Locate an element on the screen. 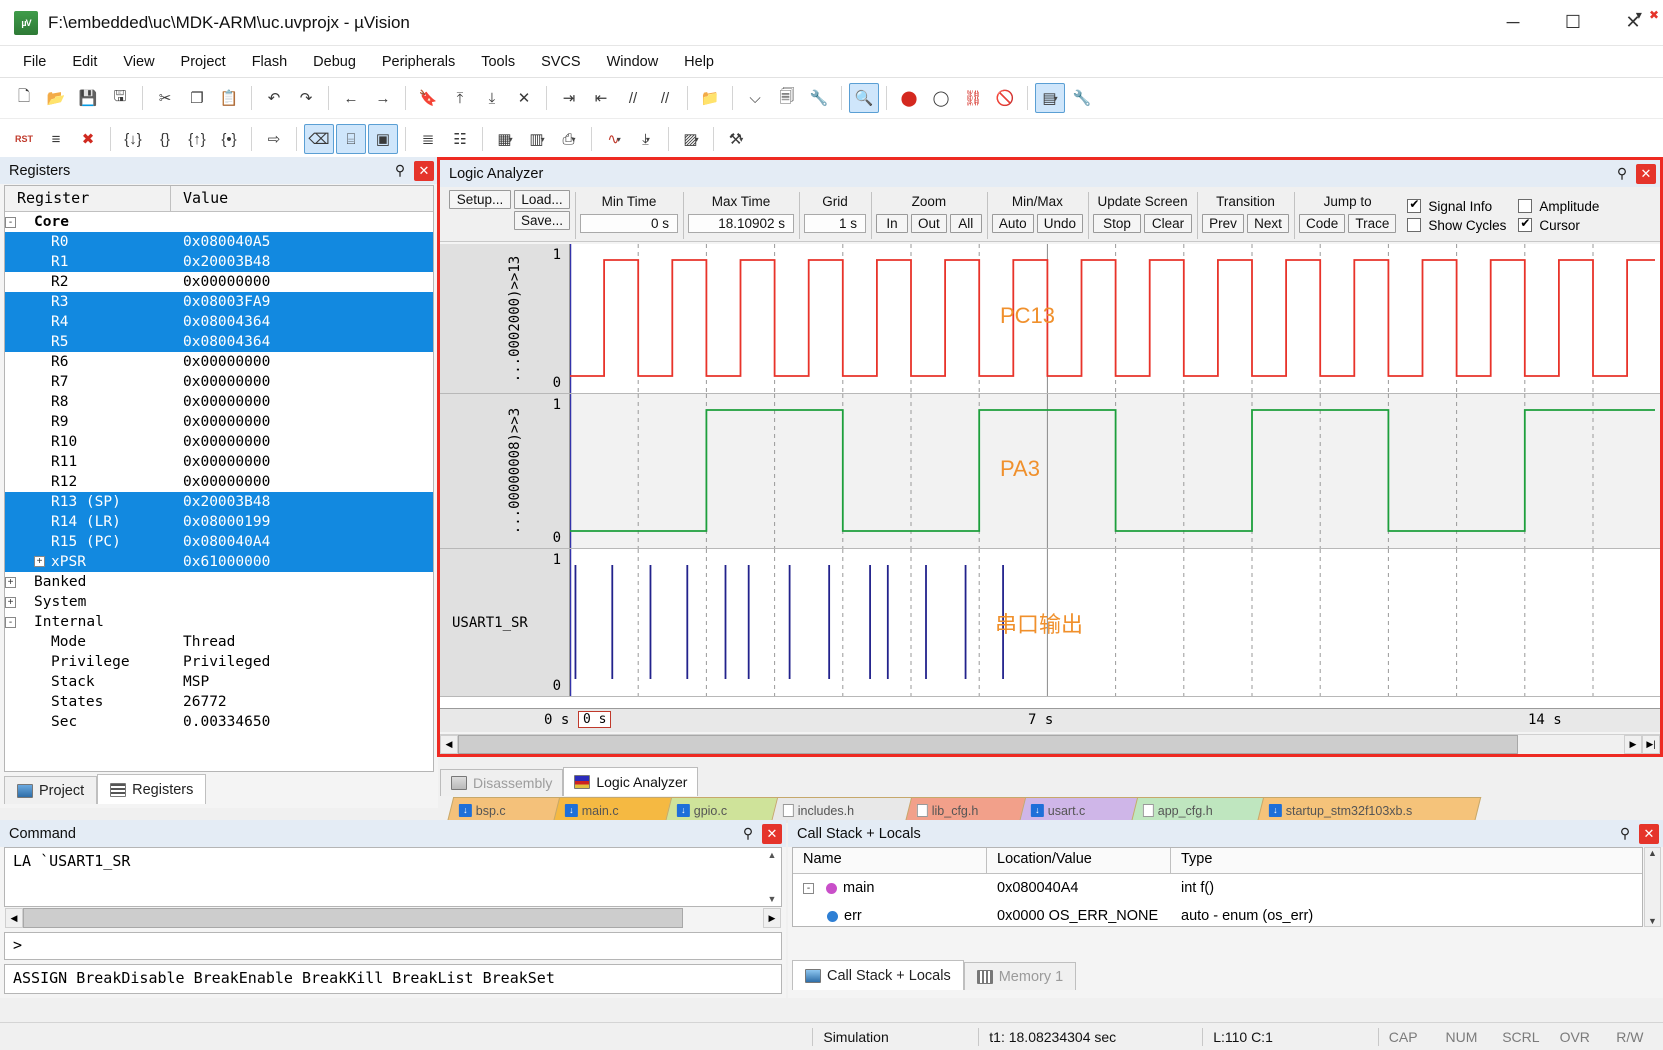  registers-window-icon: ≣ is located at coordinates (428, 139).